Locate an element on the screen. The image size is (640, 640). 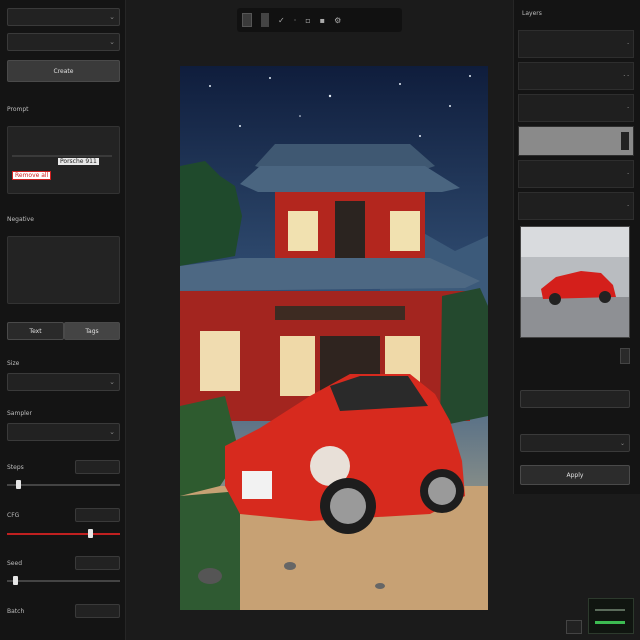
zoom-control is located at coordinates (574, 627).